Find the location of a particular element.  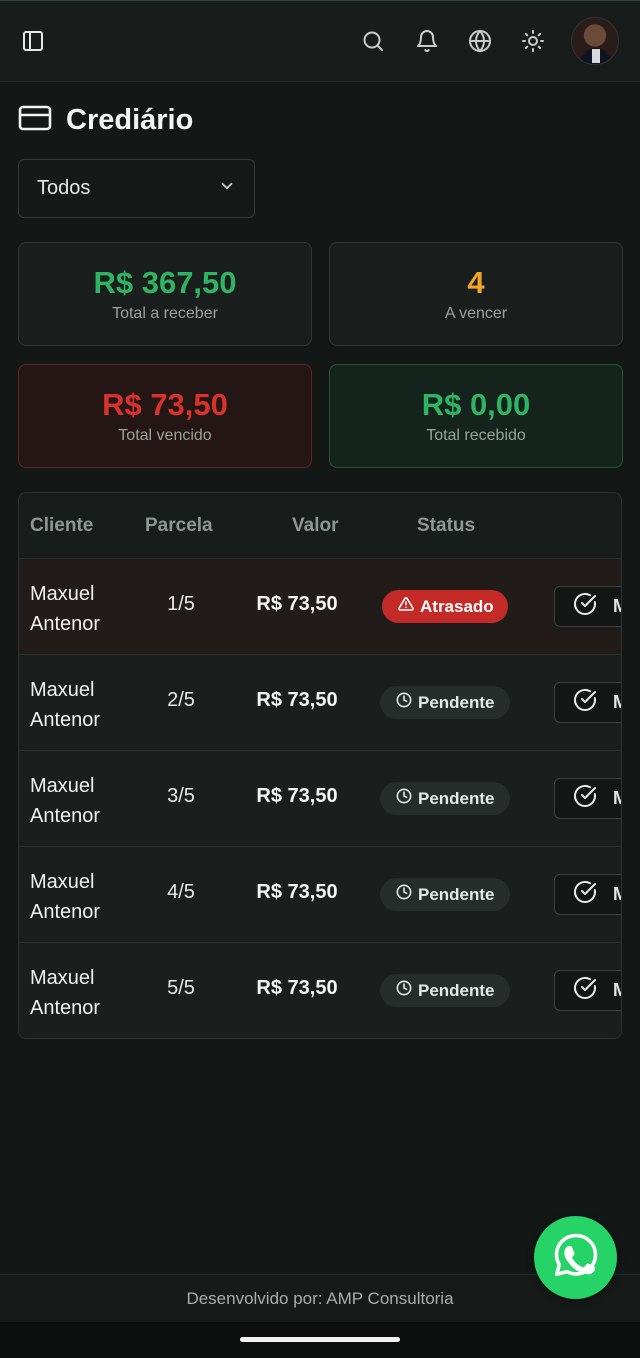

summary-card-total-recebido: R$ 0,00 Total recebido is located at coordinates (476, 416).